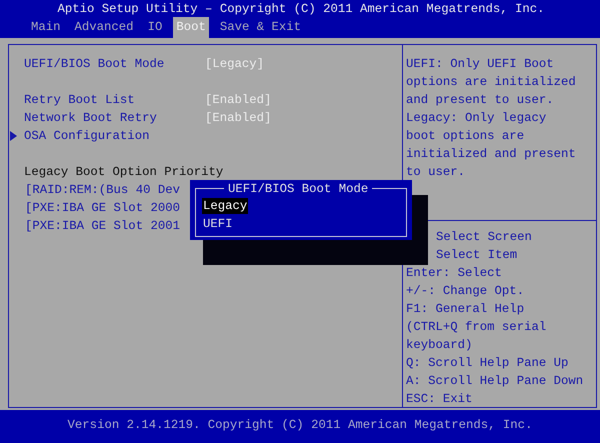  Describe the element at coordinates (225, 206) in the screenshot. I see `popup-option: Legacy` at that location.